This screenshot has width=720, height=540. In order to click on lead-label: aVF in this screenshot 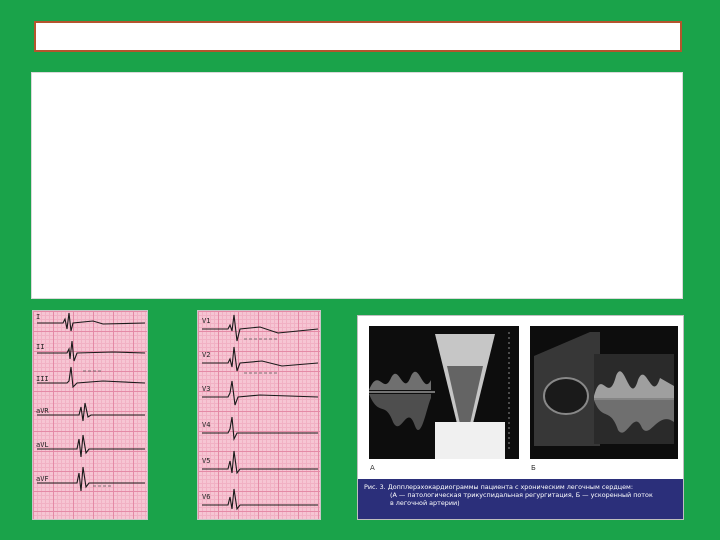, I will do `click(42, 479)`.